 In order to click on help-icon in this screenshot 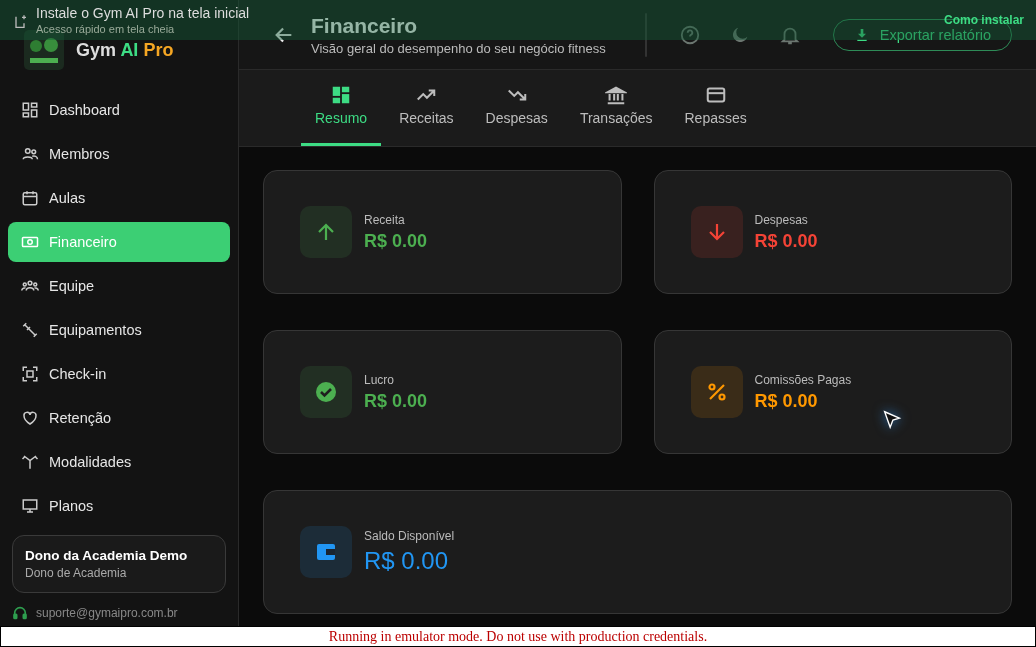, I will do `click(689, 34)`.